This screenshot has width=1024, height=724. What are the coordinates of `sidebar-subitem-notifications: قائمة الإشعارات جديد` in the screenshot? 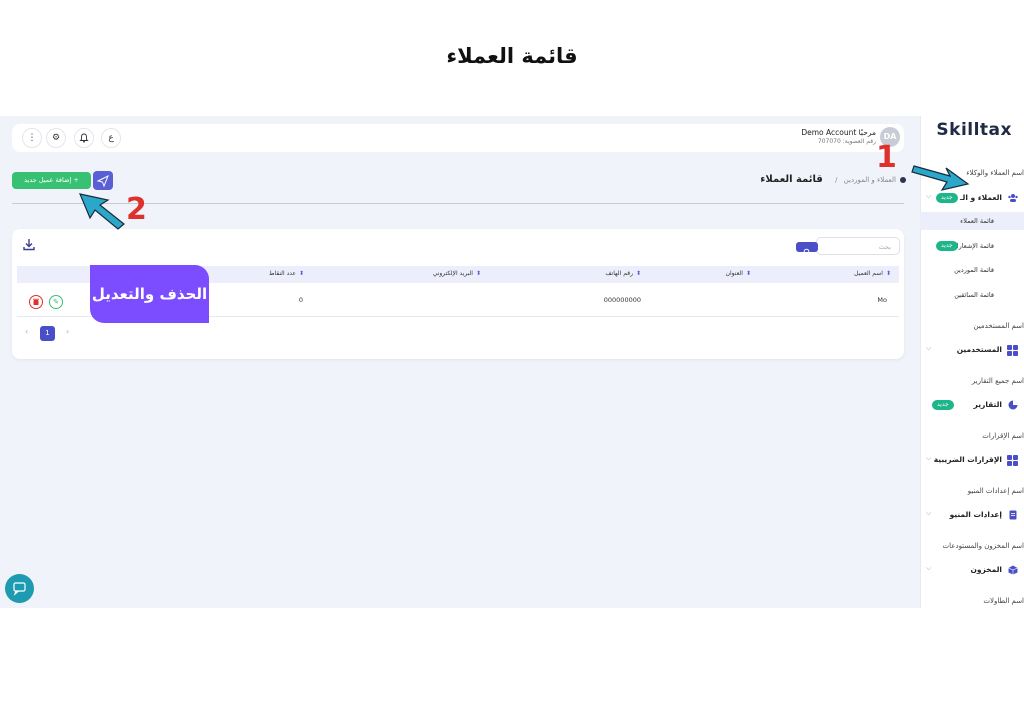 It's located at (972, 246).